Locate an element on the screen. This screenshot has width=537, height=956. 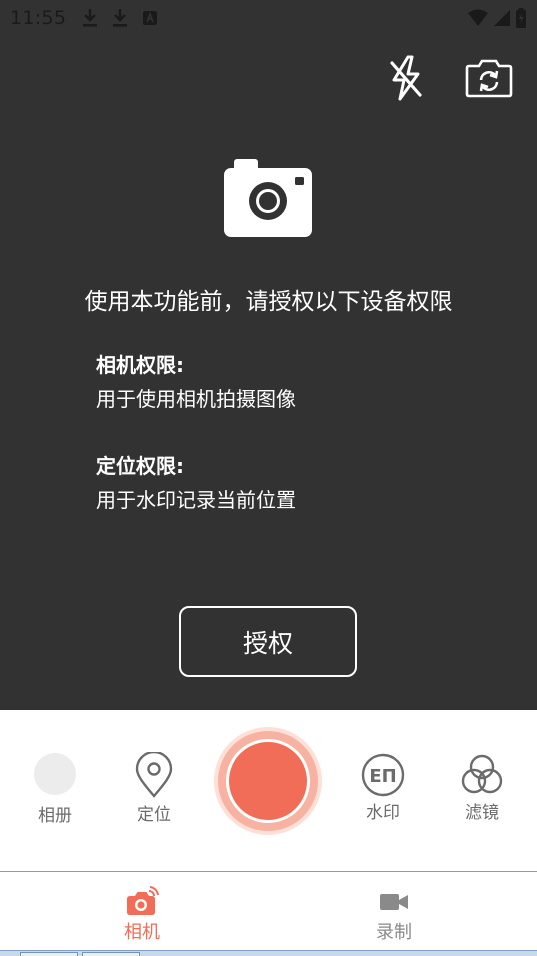
shutter-ring is located at coordinates (268, 781).